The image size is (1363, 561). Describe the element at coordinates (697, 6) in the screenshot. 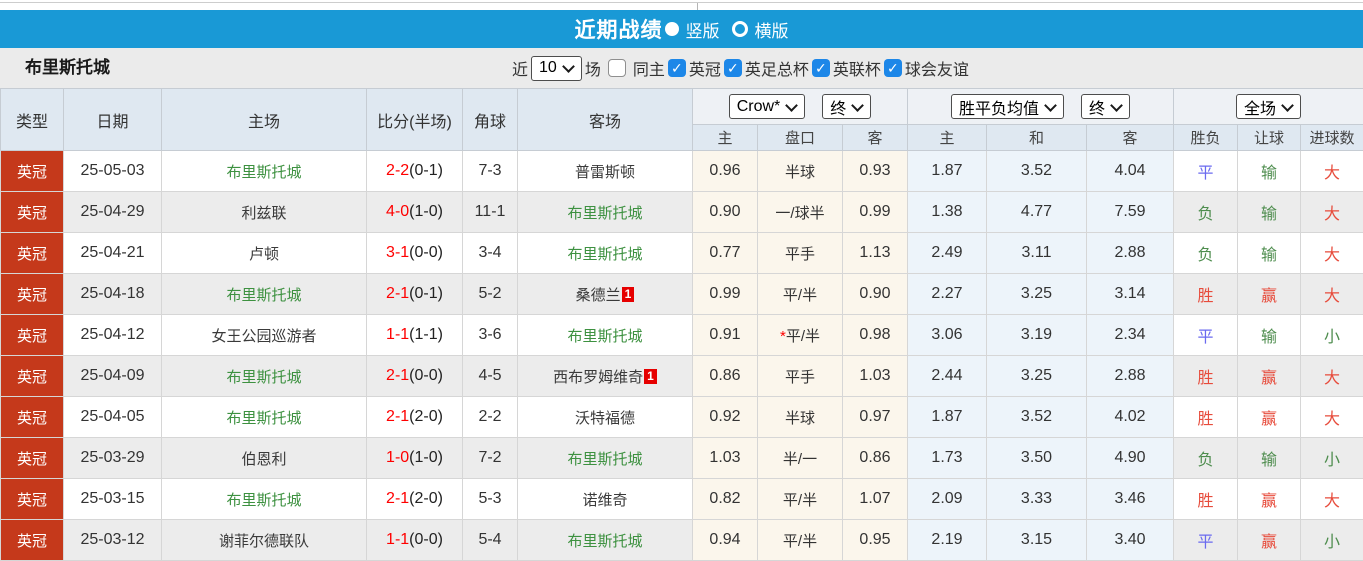

I see `divider-tick` at that location.